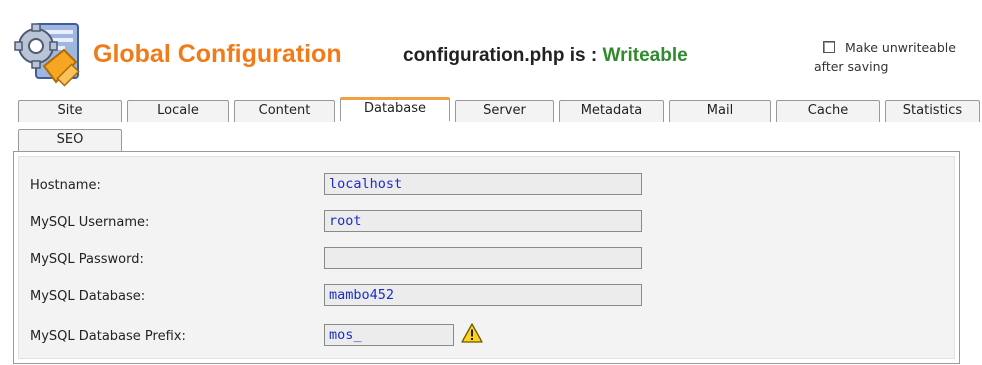 This screenshot has width=982, height=365. What do you see at coordinates (472, 333) in the screenshot?
I see `warning-icon` at bounding box center [472, 333].